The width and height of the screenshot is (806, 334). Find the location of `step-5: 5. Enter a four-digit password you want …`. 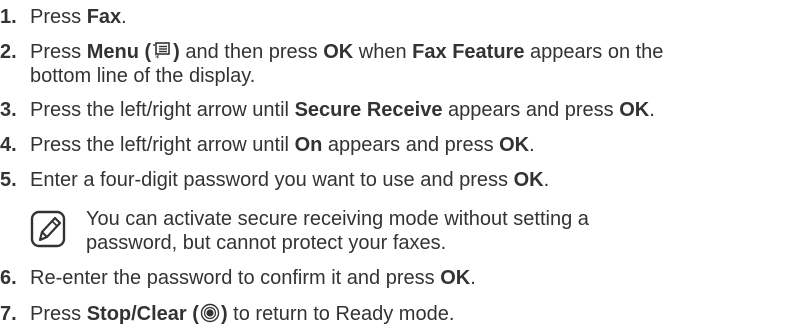

step-5: 5. Enter a four-digit password you want … is located at coordinates (400, 180).